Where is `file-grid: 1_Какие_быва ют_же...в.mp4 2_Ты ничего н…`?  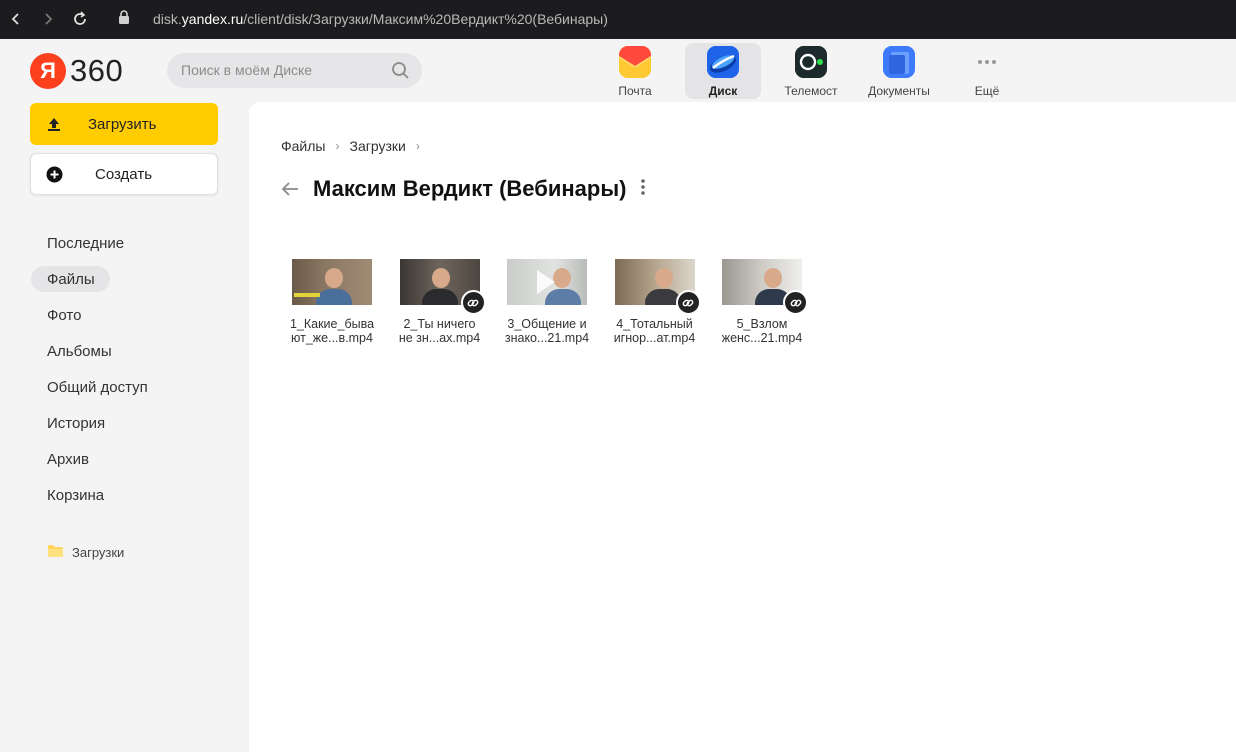 file-grid: 1_Какие_быва ют_же...в.mp4 2_Ты ничего н… is located at coordinates (554, 301).